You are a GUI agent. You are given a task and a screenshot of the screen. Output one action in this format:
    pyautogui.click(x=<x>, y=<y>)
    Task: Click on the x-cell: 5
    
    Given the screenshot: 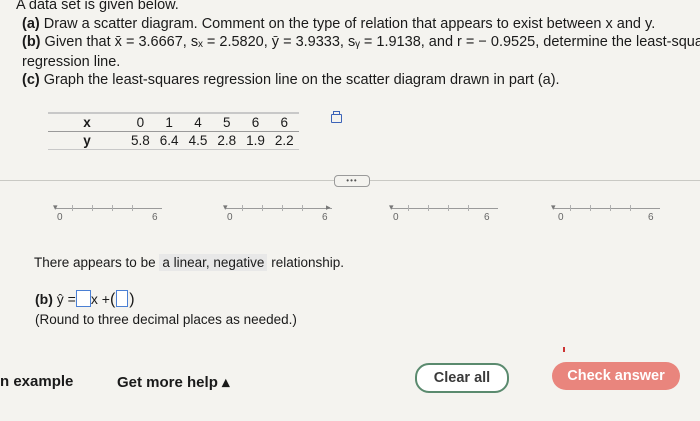 What is the action you would take?
    pyautogui.click(x=227, y=122)
    